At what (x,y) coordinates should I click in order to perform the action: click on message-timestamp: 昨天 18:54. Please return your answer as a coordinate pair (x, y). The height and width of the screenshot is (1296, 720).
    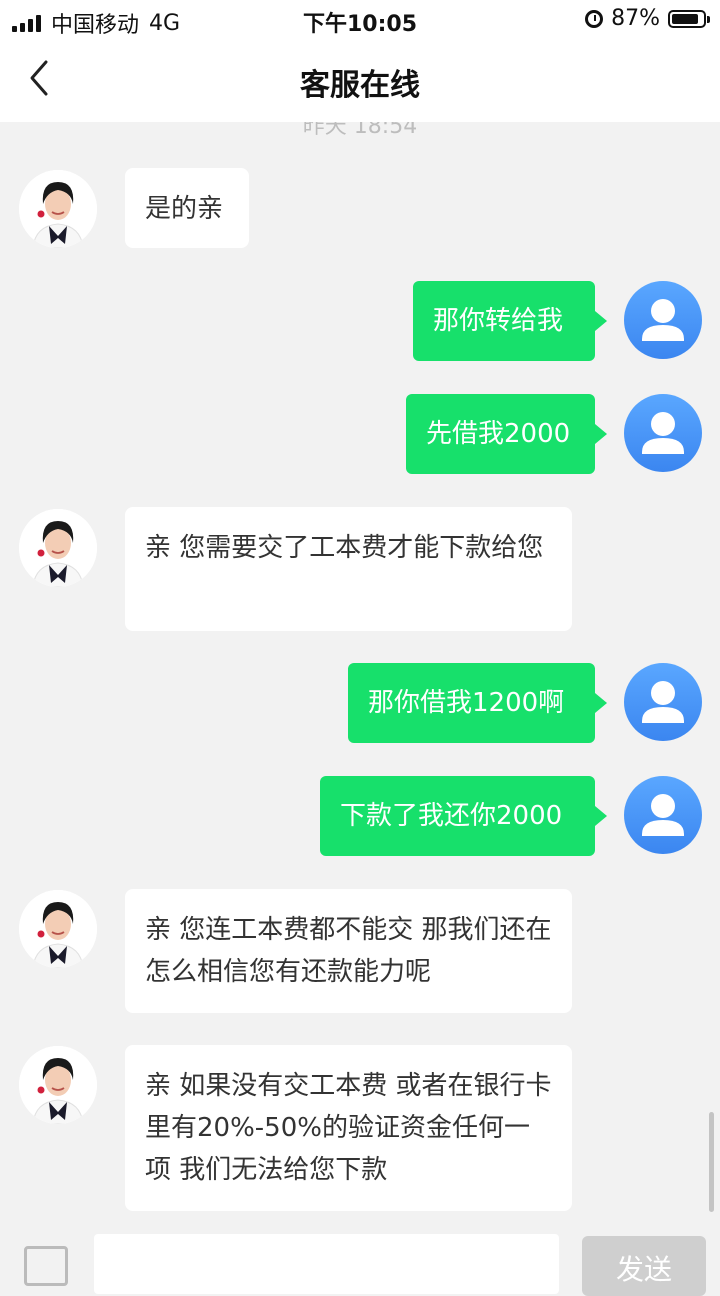
    Looking at the image, I should click on (360, 130).